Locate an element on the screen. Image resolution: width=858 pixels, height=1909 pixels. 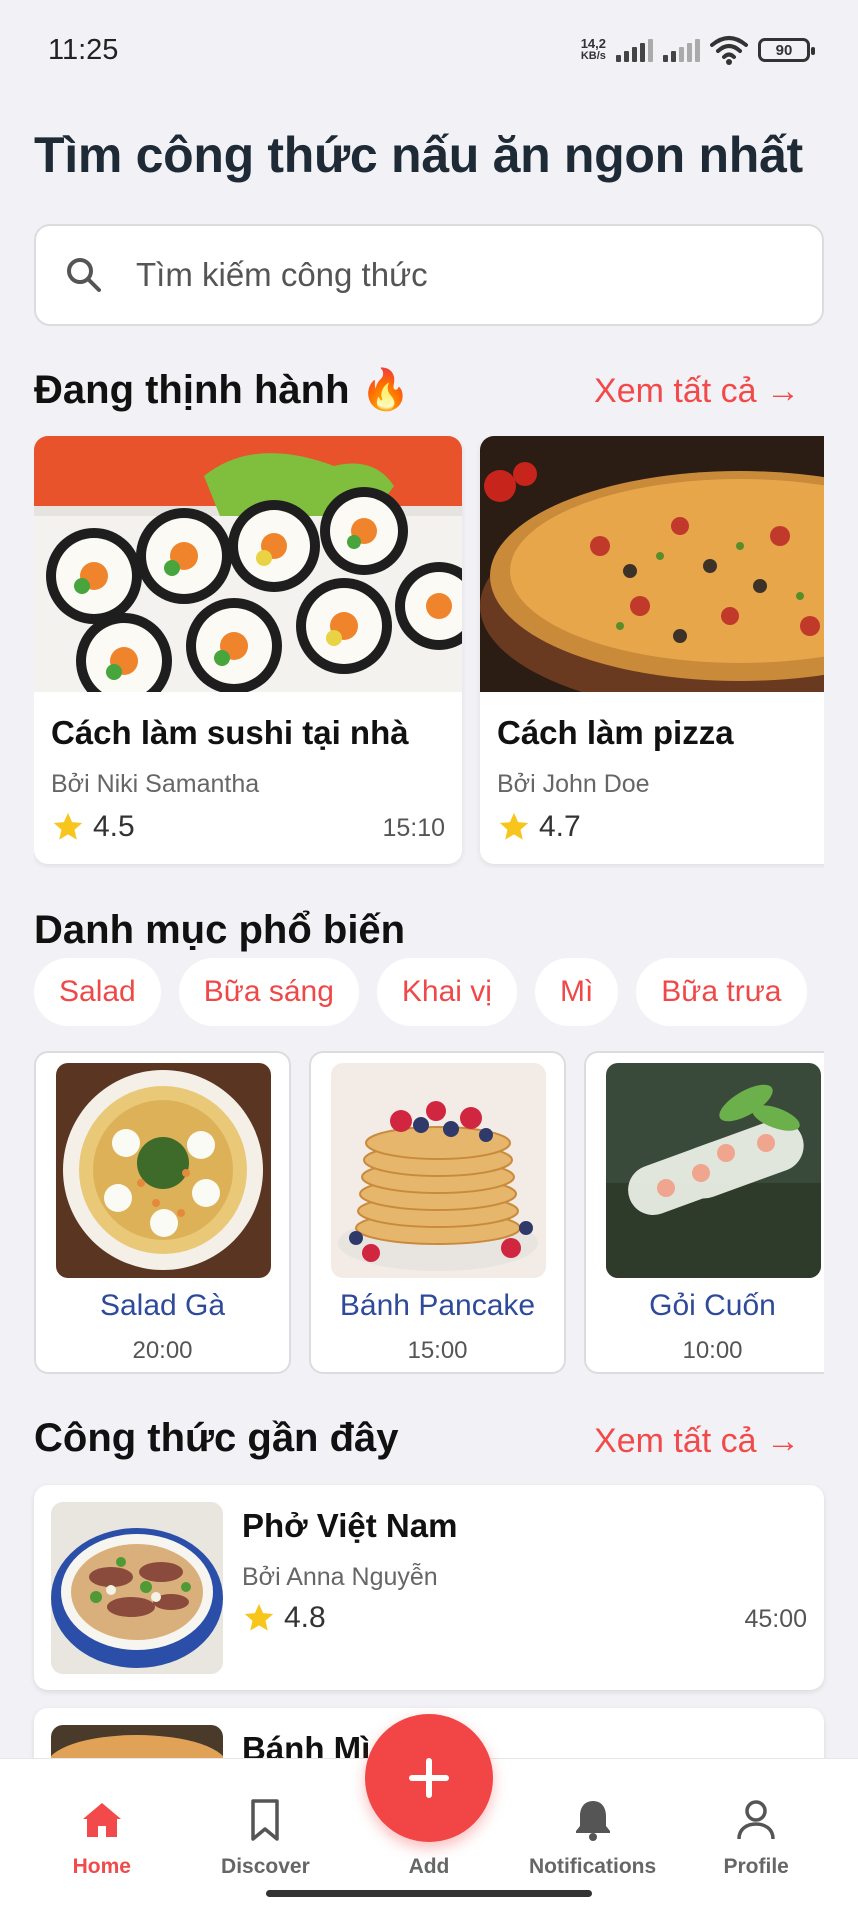
battery-icon: 90 is located at coordinates (786, 50).